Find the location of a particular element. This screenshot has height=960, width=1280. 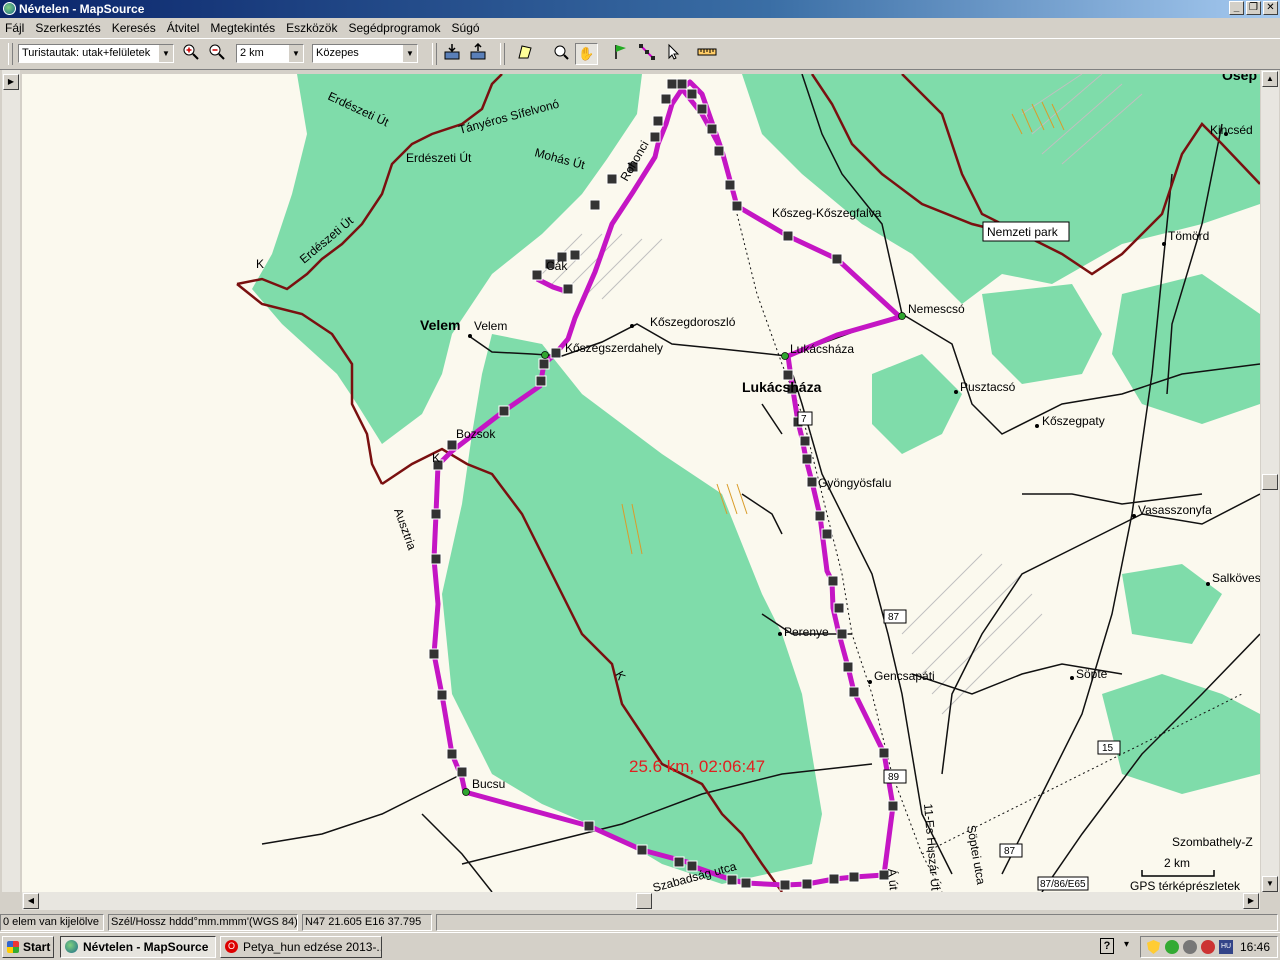

menu-utilities: Segédprogramok is located at coordinates (394, 28).